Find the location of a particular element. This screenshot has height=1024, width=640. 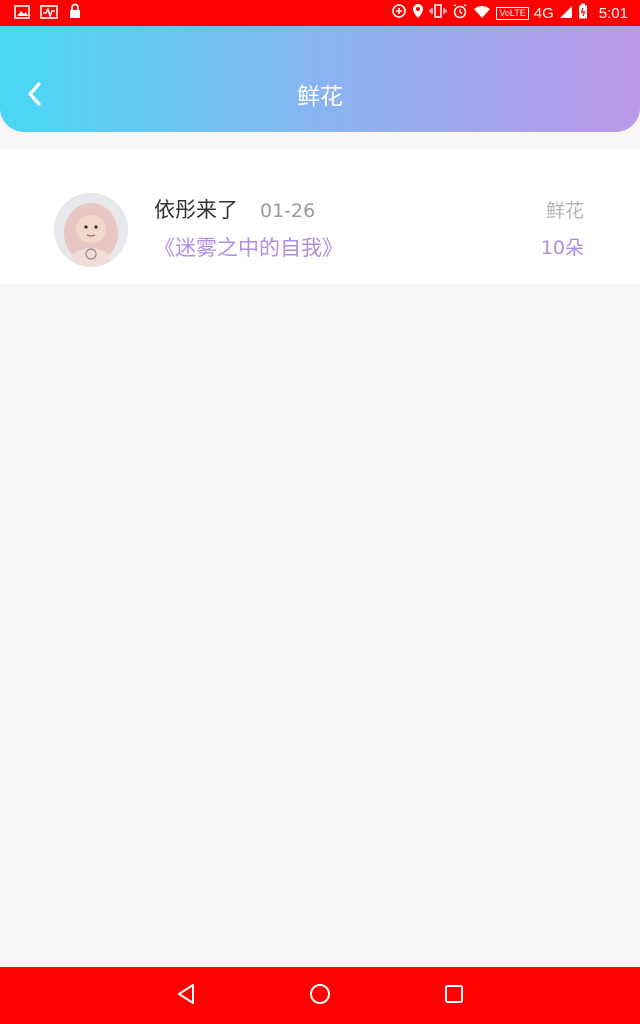

user-name: 依彤来了 is located at coordinates (196, 210).